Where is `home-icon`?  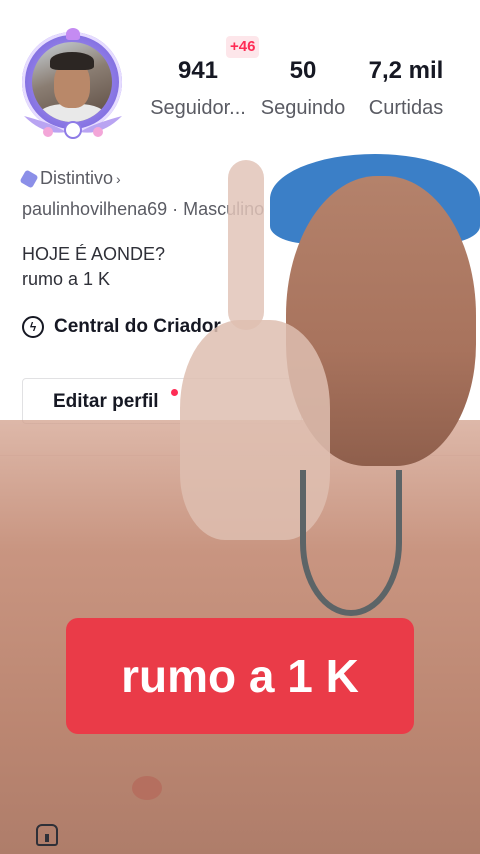 home-icon is located at coordinates (47, 835).